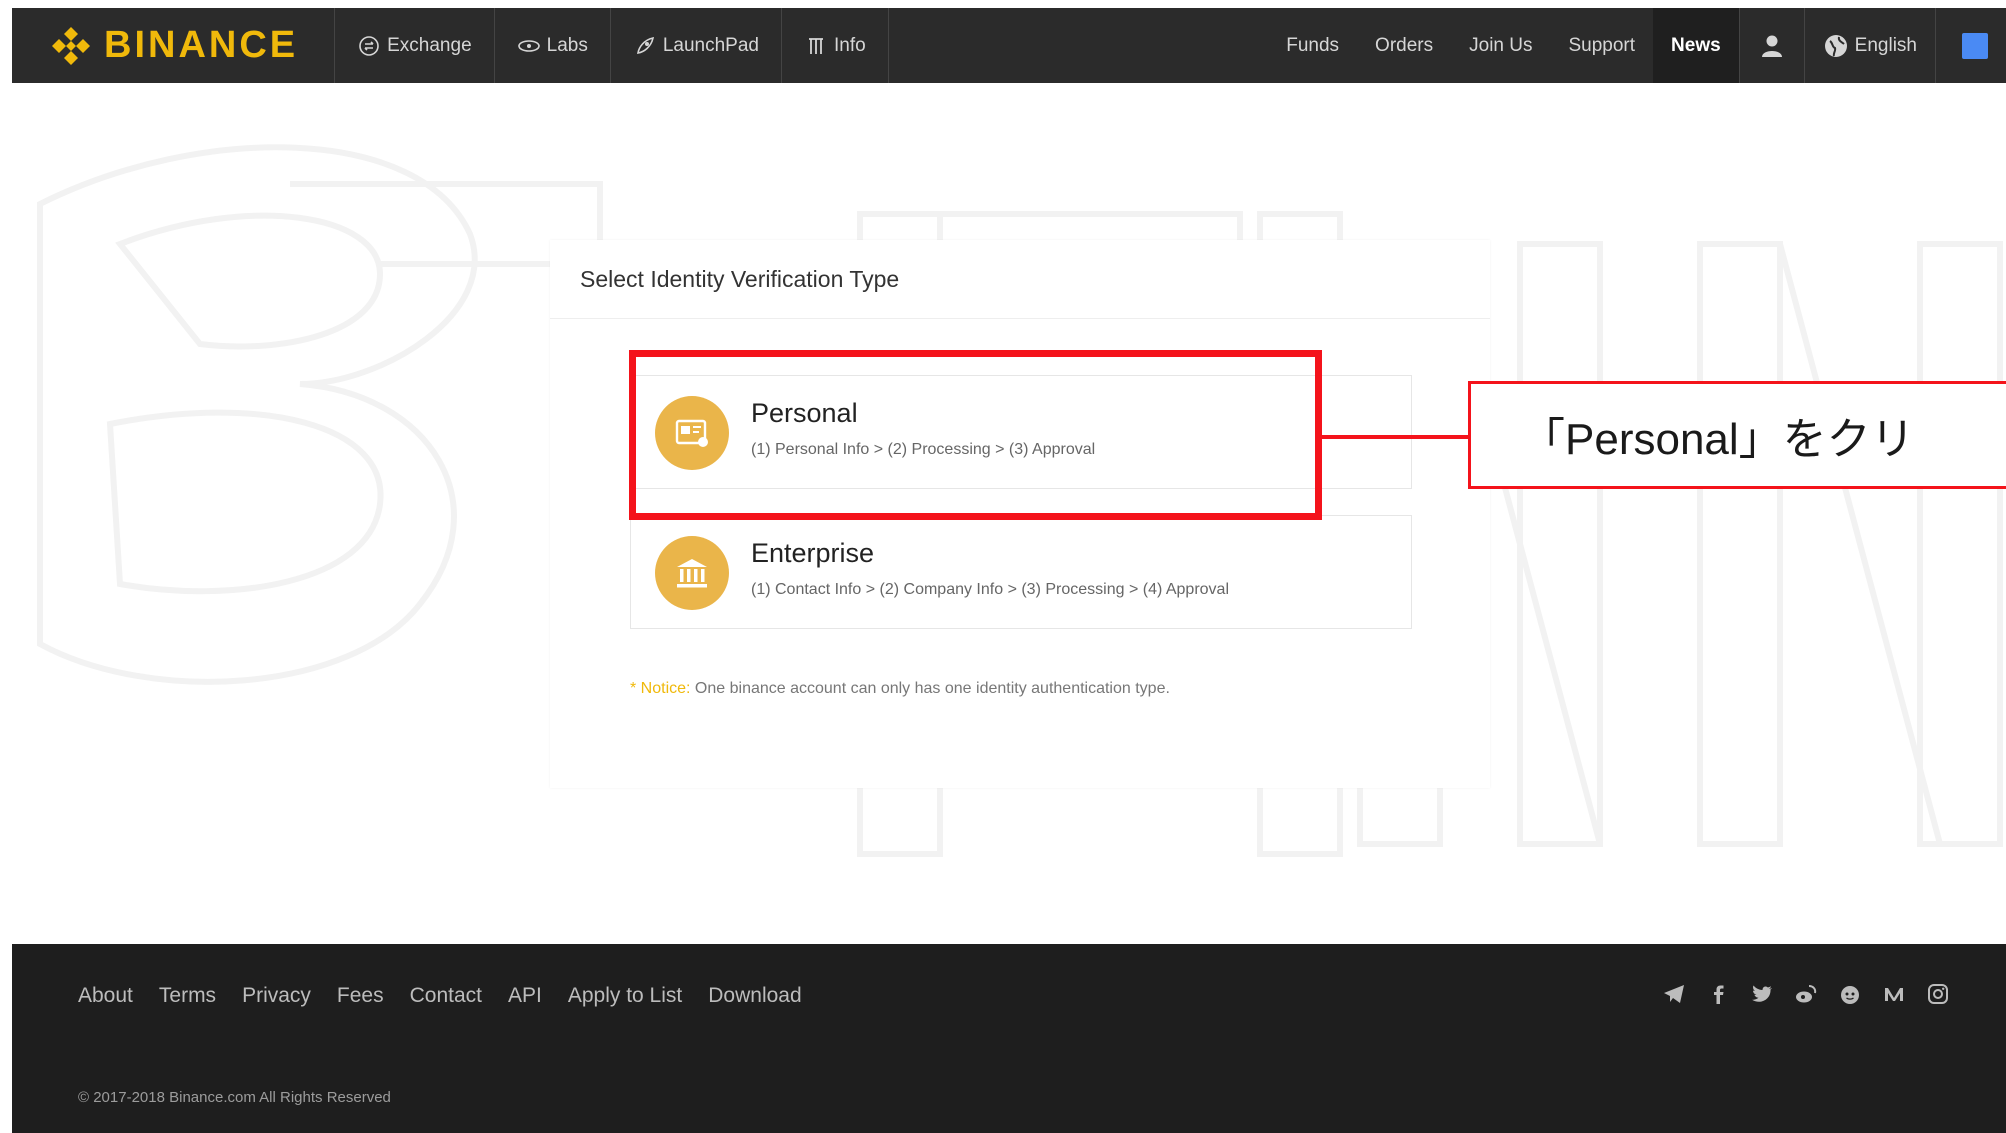  Describe the element at coordinates (1938, 994) in the screenshot. I see `instagram-icon` at that location.